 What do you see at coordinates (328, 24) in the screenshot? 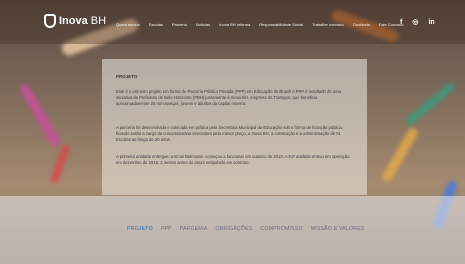
I see `nav-item-trabalhe: Trabalhe conosco` at bounding box center [328, 24].